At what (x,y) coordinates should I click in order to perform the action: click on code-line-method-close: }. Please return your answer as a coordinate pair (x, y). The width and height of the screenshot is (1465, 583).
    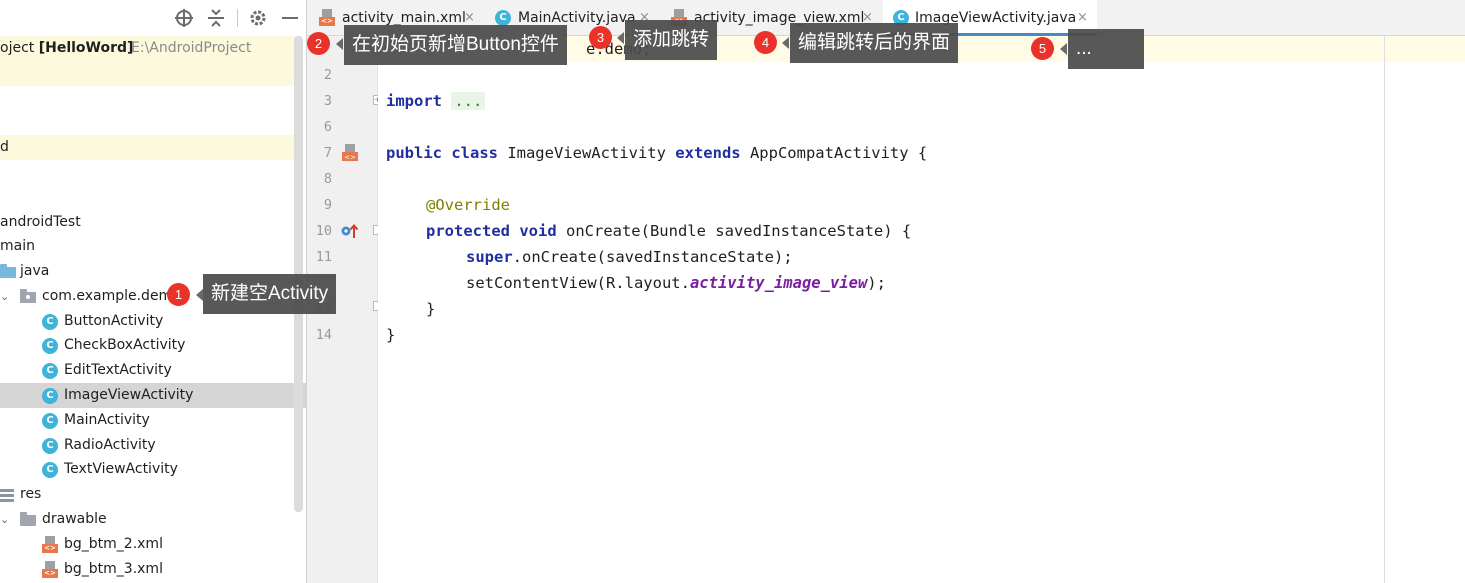
    Looking at the image, I should click on (430, 309).